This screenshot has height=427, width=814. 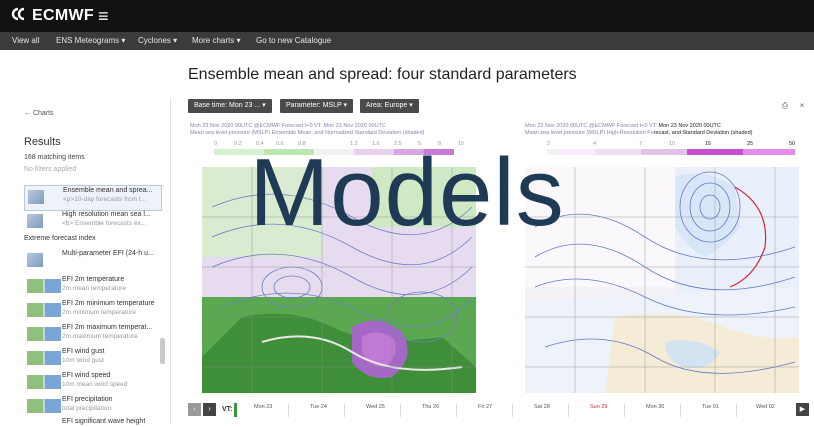 I want to click on timeline-day: Wed 02, so click(x=765, y=407).